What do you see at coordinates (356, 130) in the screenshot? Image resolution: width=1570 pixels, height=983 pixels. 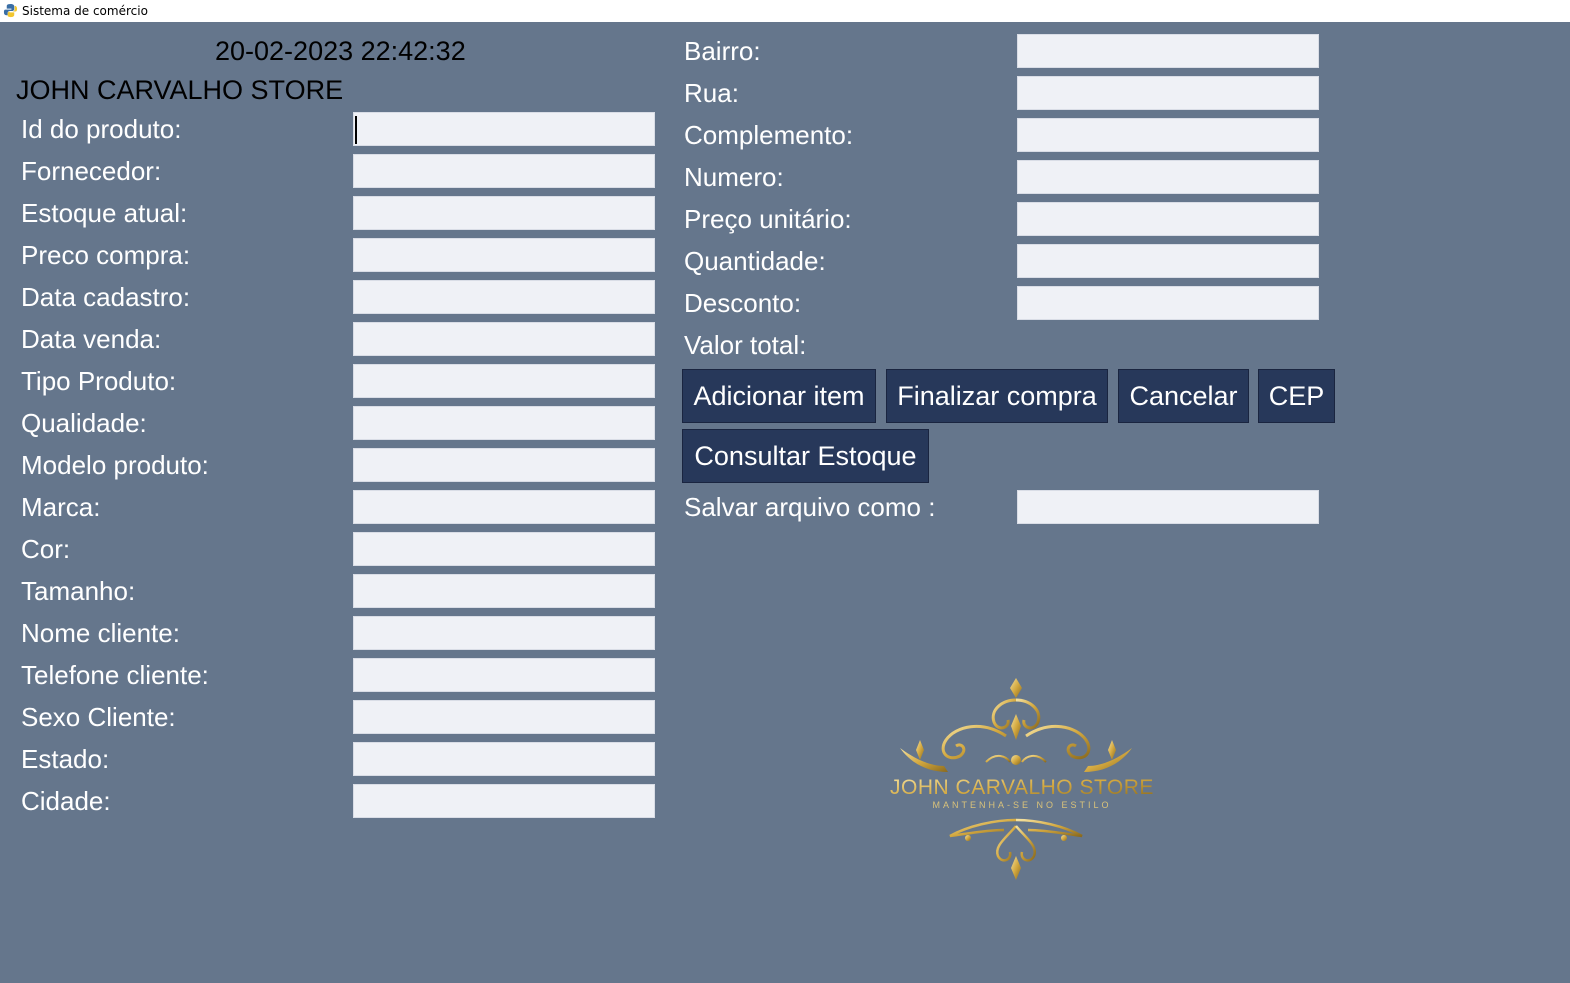 I see `text-cursor` at bounding box center [356, 130].